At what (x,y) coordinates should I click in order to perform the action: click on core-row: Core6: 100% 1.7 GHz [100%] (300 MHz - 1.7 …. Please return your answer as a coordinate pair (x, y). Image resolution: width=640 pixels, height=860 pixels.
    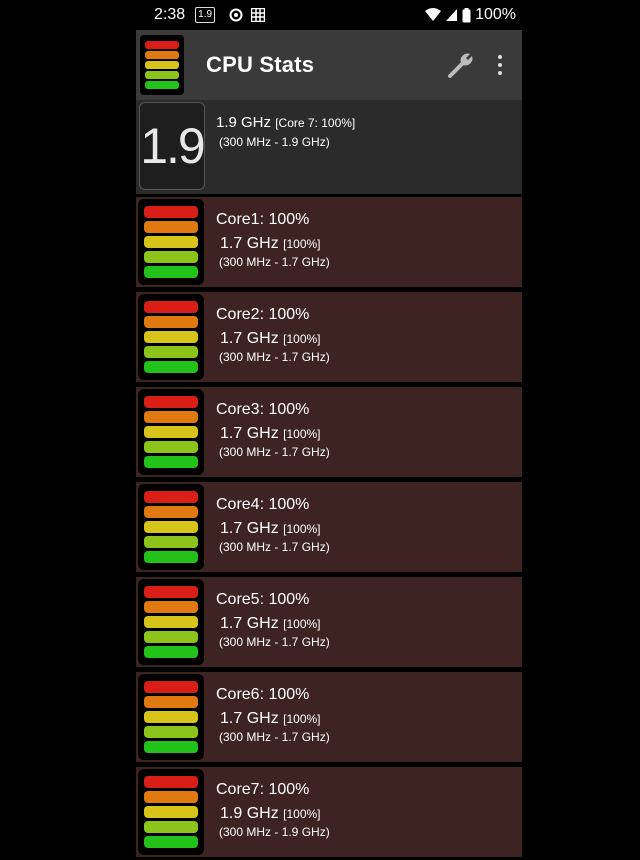
    Looking at the image, I should click on (329, 717).